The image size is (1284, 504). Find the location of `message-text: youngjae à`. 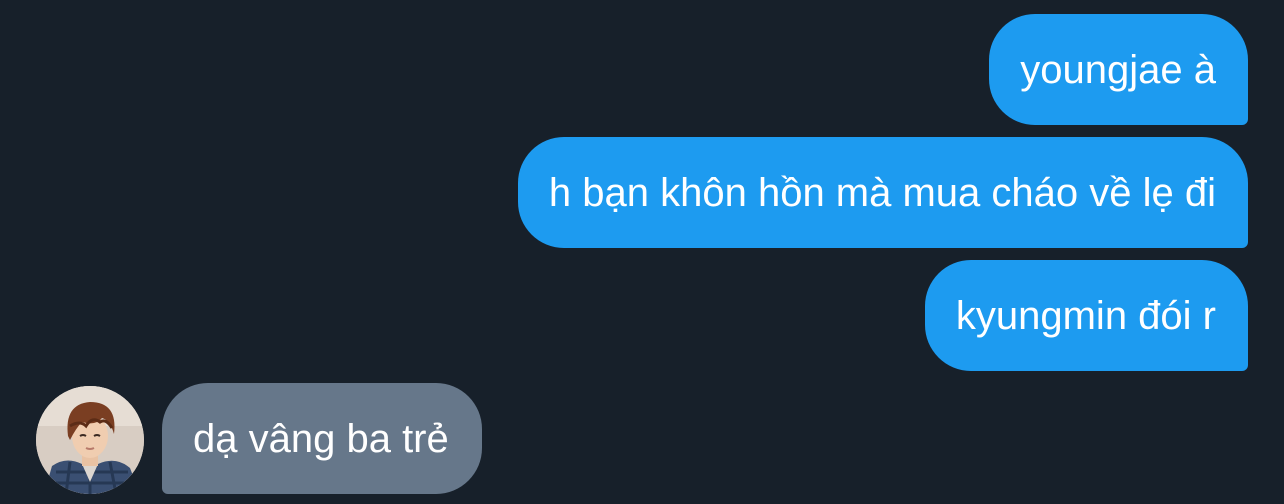

message-text: youngjae à is located at coordinates (1118, 69).